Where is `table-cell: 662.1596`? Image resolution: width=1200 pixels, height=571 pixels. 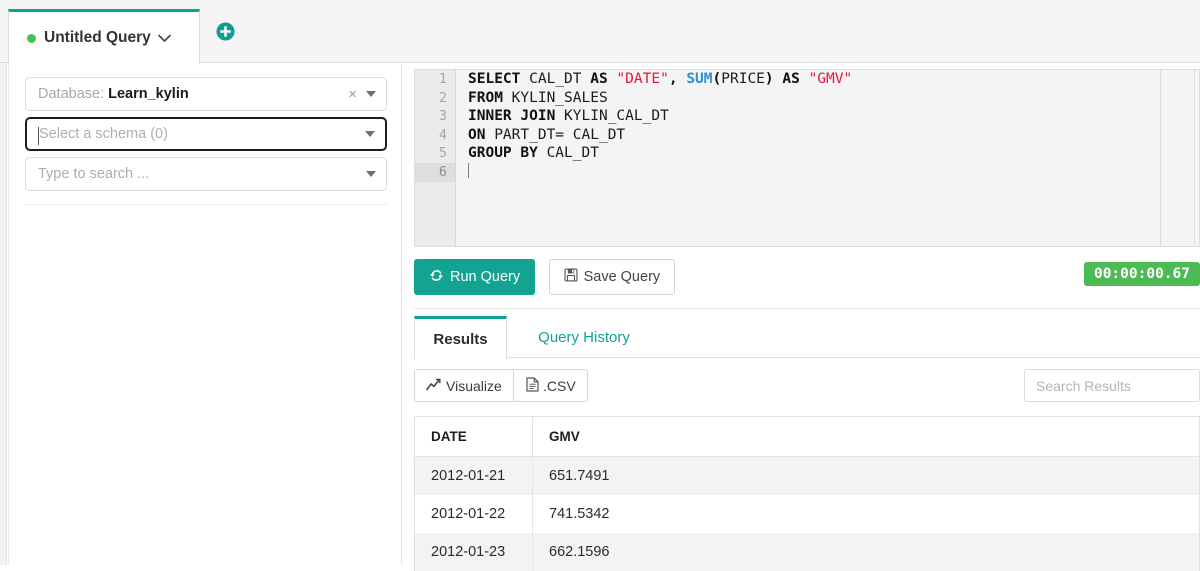
table-cell: 662.1596 is located at coordinates (866, 552).